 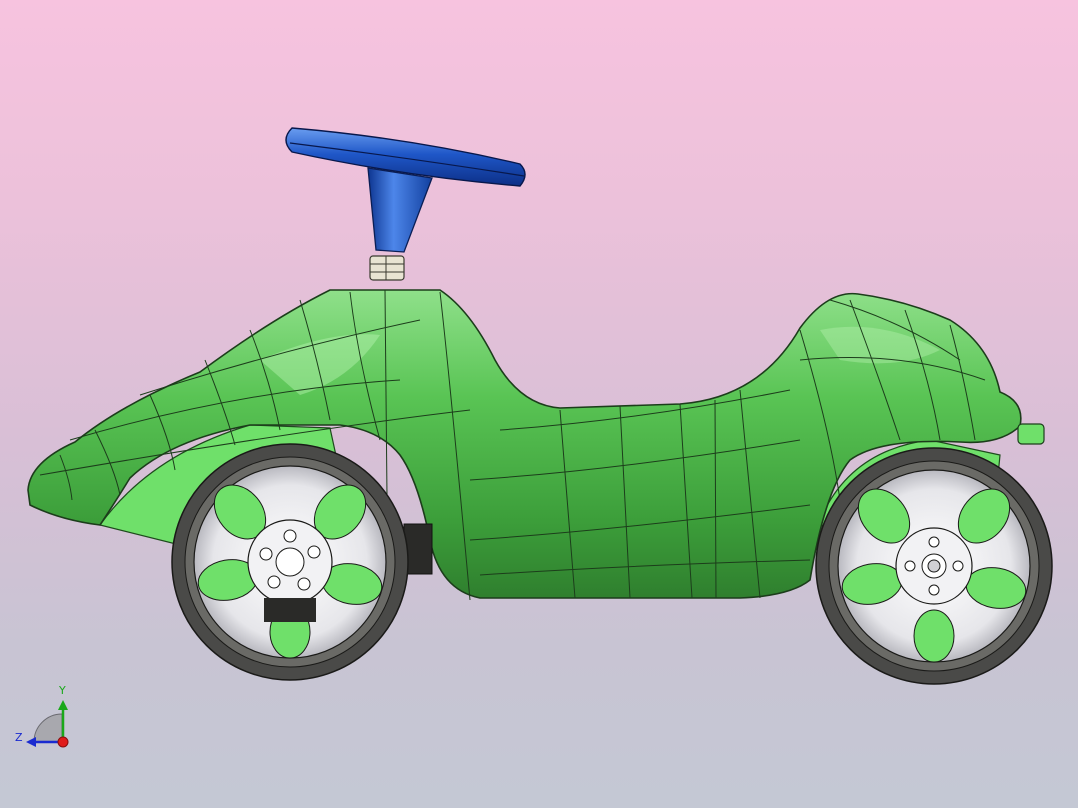 I want to click on steering-column, so click(x=400, y=210).